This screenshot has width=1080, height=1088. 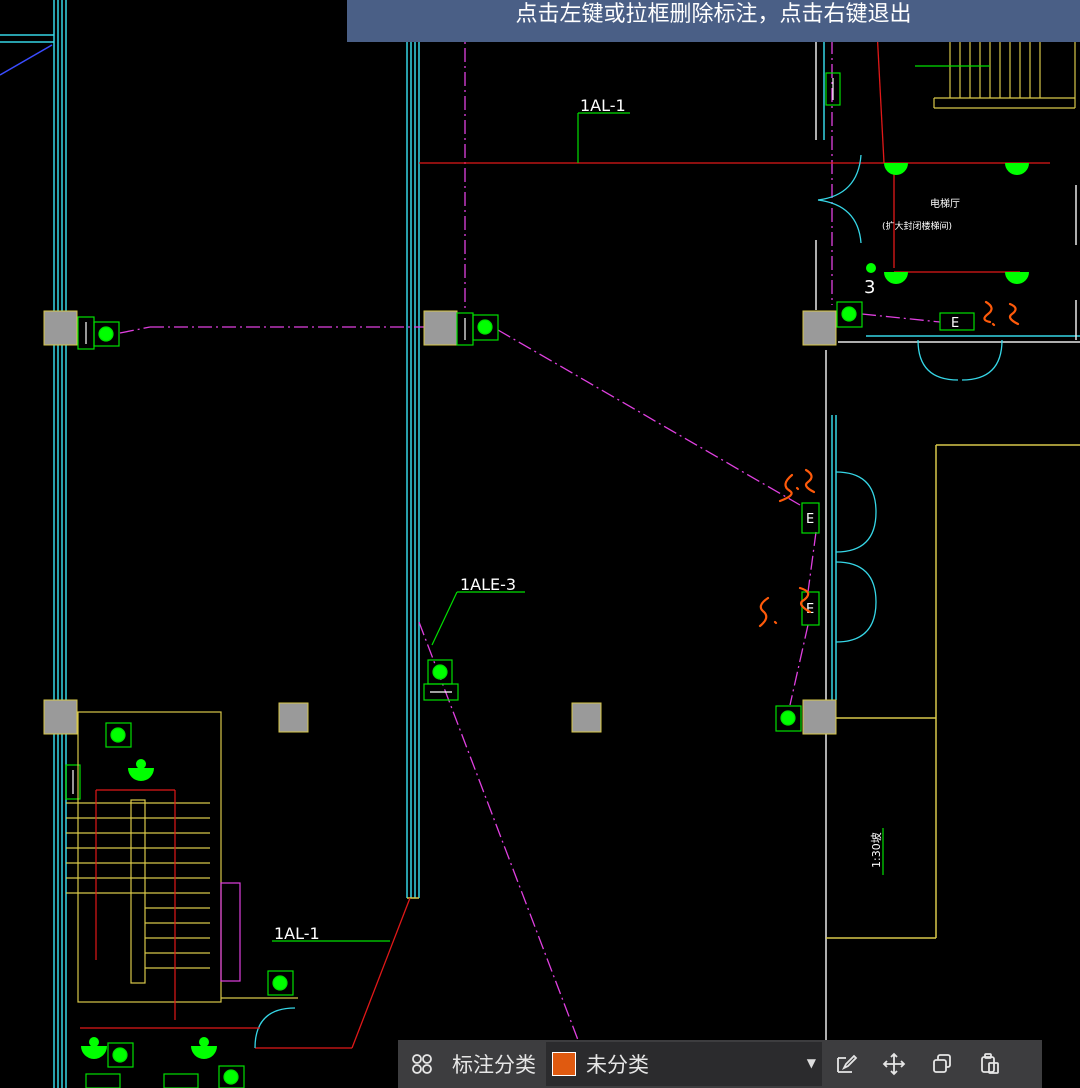 What do you see at coordinates (494, 1065) in the screenshot?
I see `category-label: 标注分类` at bounding box center [494, 1065].